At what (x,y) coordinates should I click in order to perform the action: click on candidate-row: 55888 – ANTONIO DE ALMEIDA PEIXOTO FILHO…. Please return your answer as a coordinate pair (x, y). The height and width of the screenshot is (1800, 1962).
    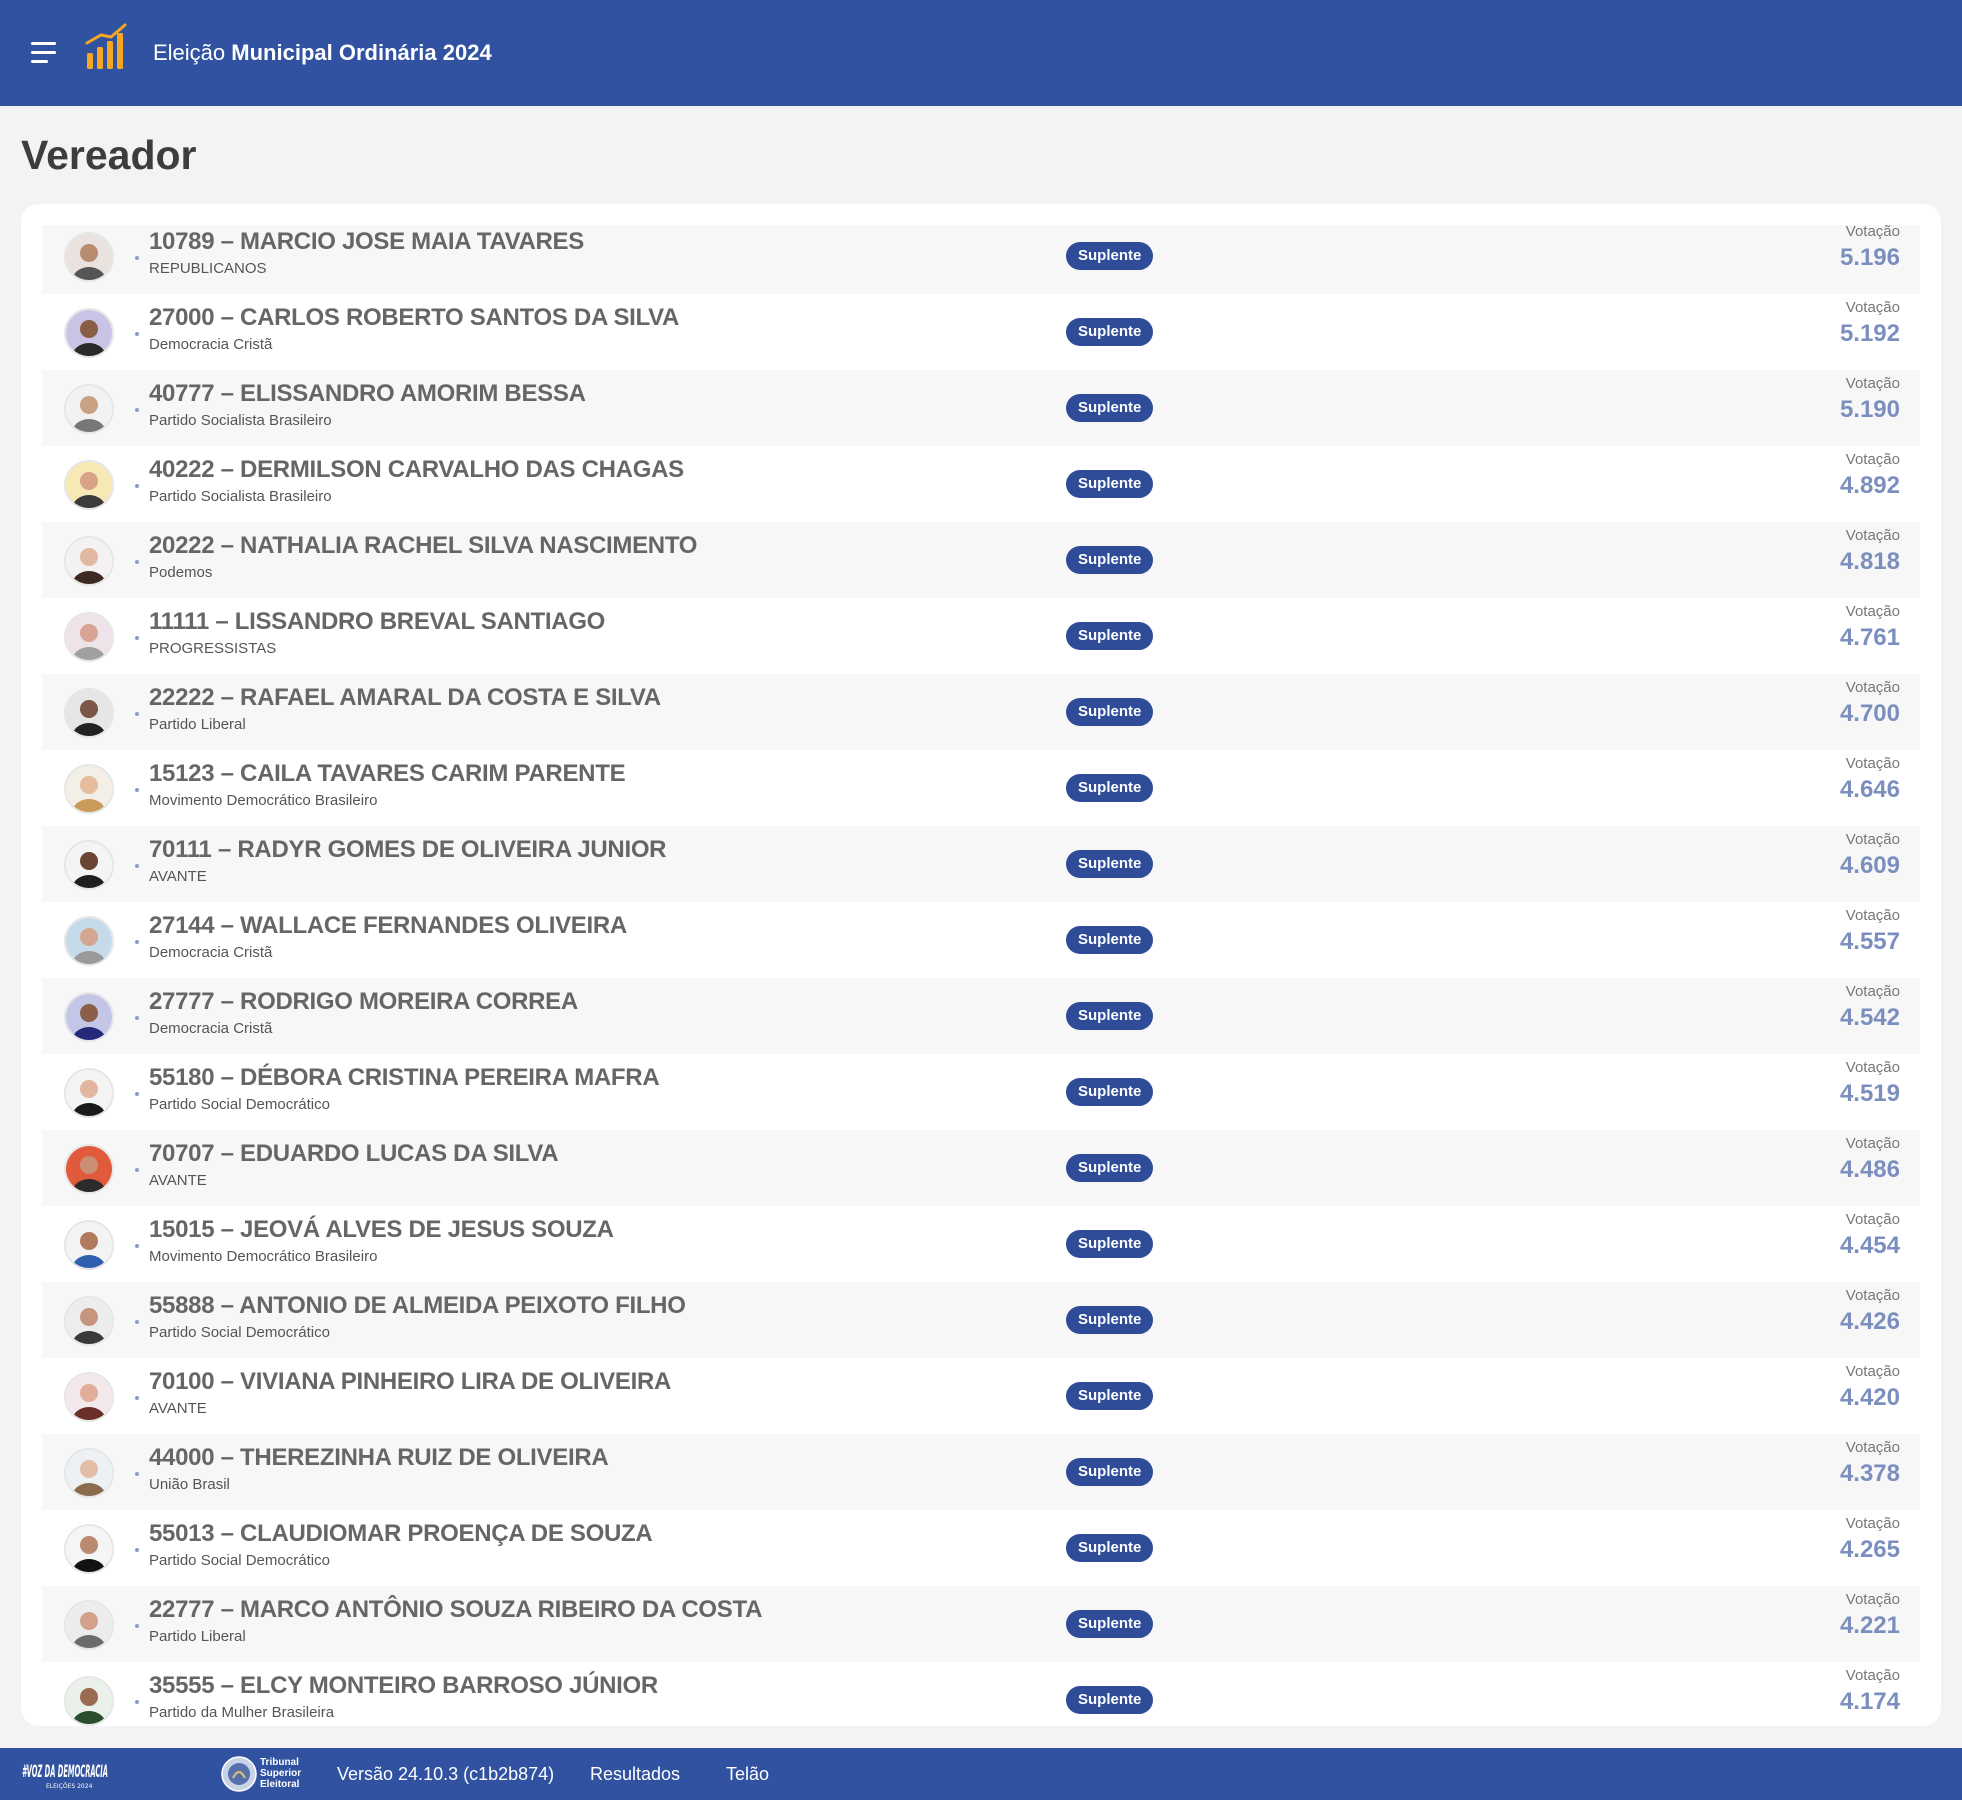
    Looking at the image, I should click on (981, 1320).